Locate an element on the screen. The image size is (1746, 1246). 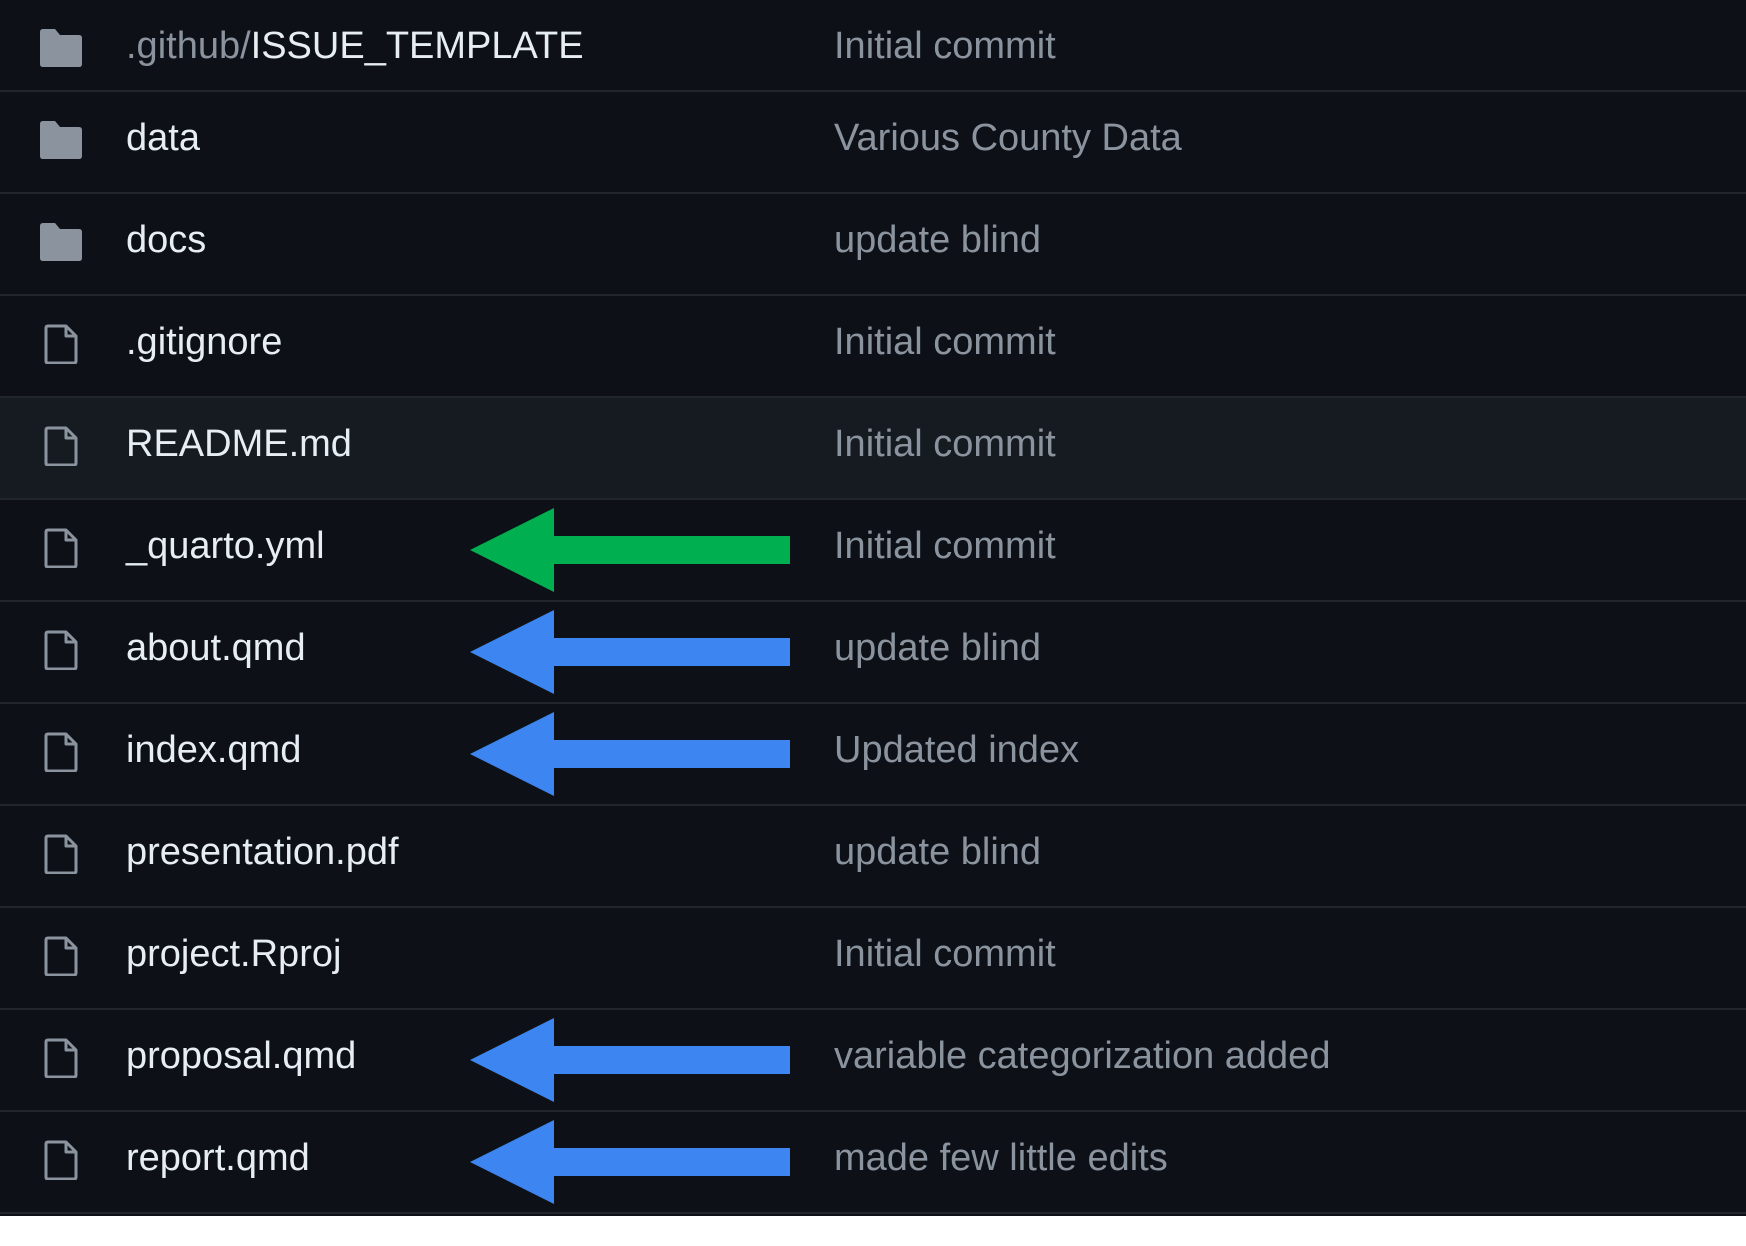
file-name: ISSUE_TEMPLATE is located at coordinates (417, 46).